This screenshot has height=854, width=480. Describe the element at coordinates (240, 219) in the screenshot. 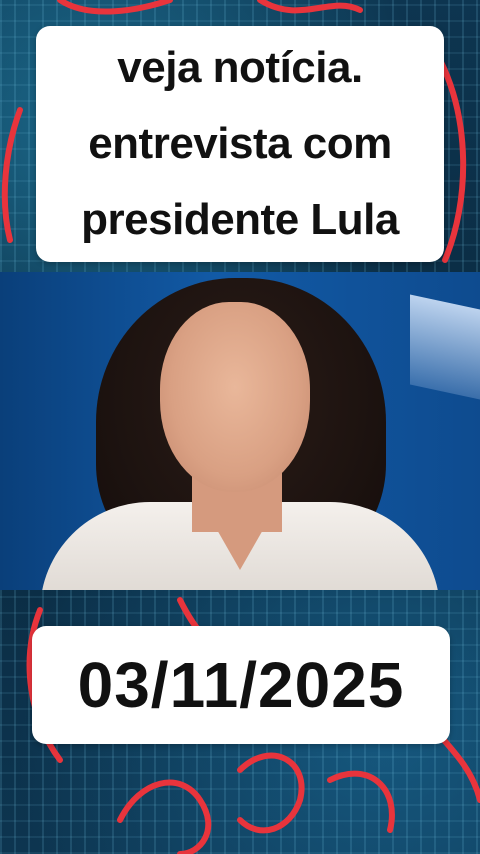

I see `headline-line-3: presidente Lula` at that location.